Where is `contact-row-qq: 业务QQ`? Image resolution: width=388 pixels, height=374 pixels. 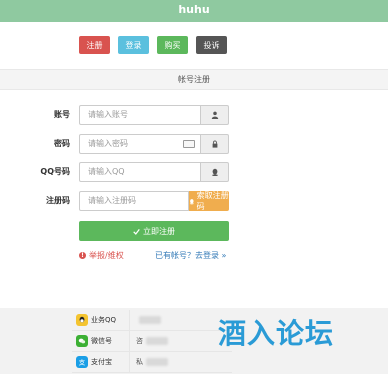 contact-row-qq: 业务QQ is located at coordinates (152, 320).